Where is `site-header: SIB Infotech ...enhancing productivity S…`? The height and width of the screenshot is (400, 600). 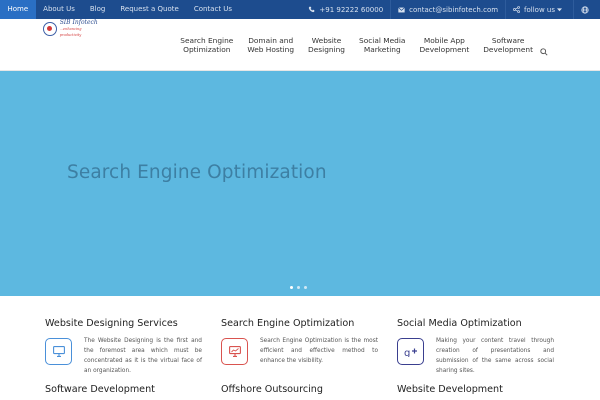 site-header: SIB Infotech ...enhancing productivity S… is located at coordinates (300, 45).